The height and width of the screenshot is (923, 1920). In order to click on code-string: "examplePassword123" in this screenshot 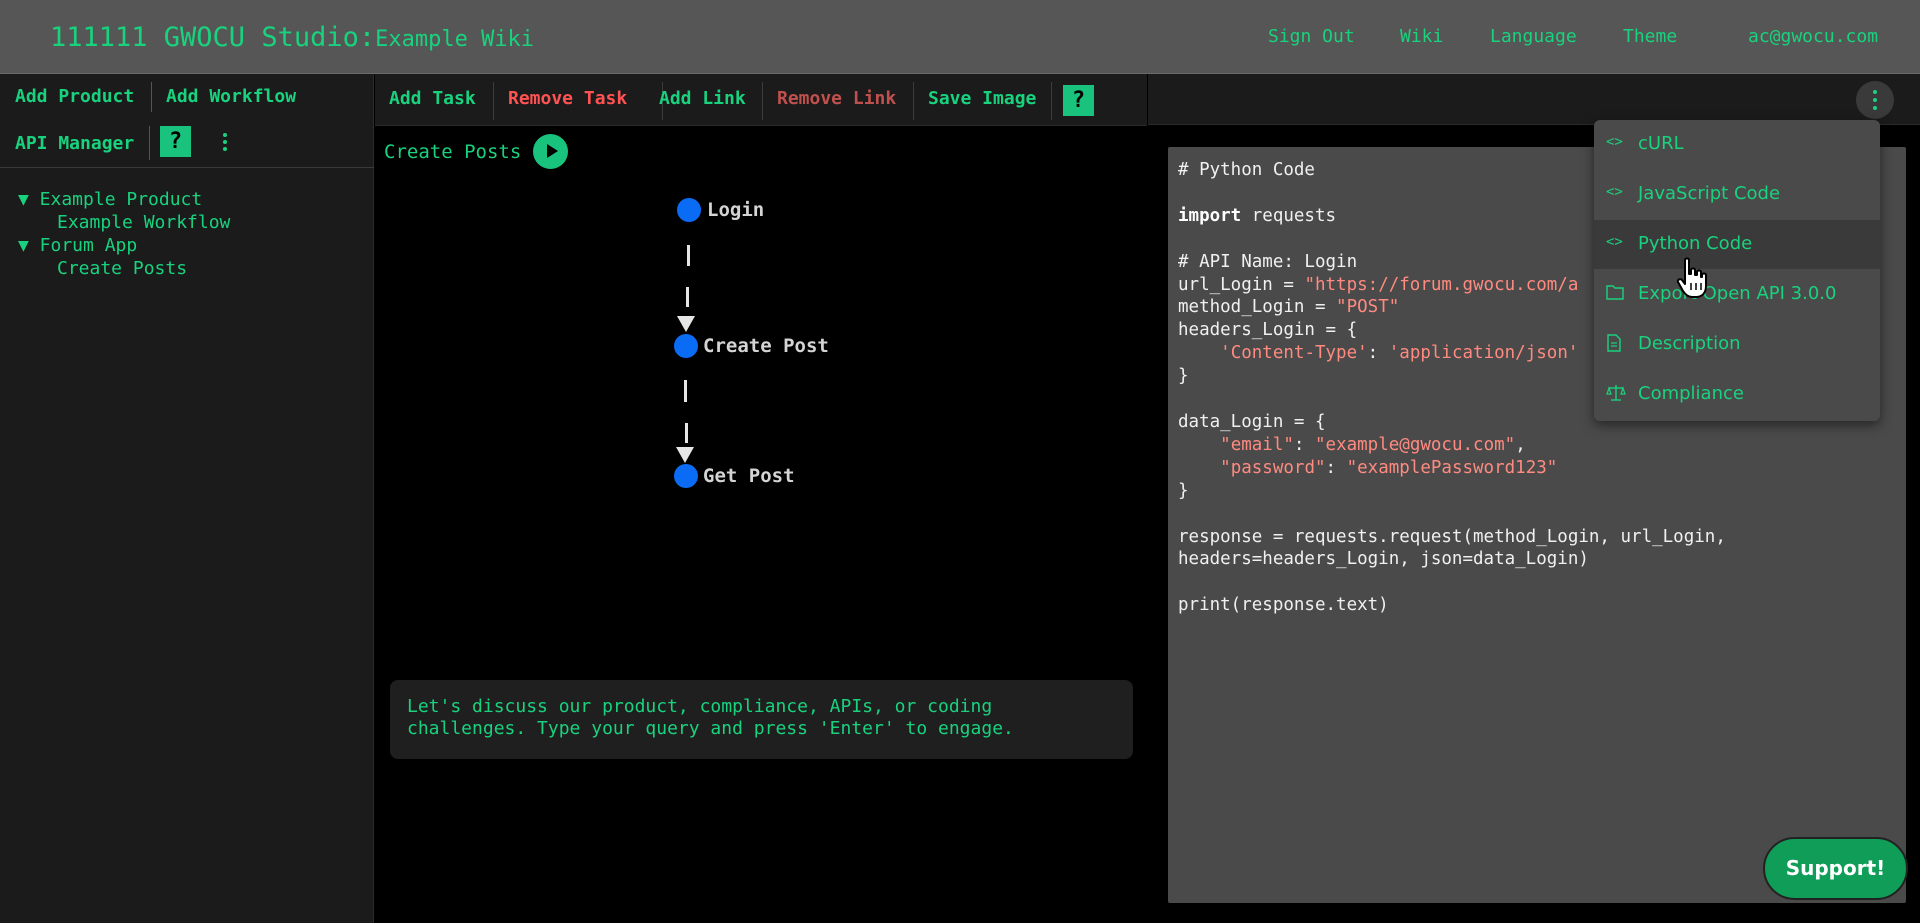, I will do `click(1452, 467)`.